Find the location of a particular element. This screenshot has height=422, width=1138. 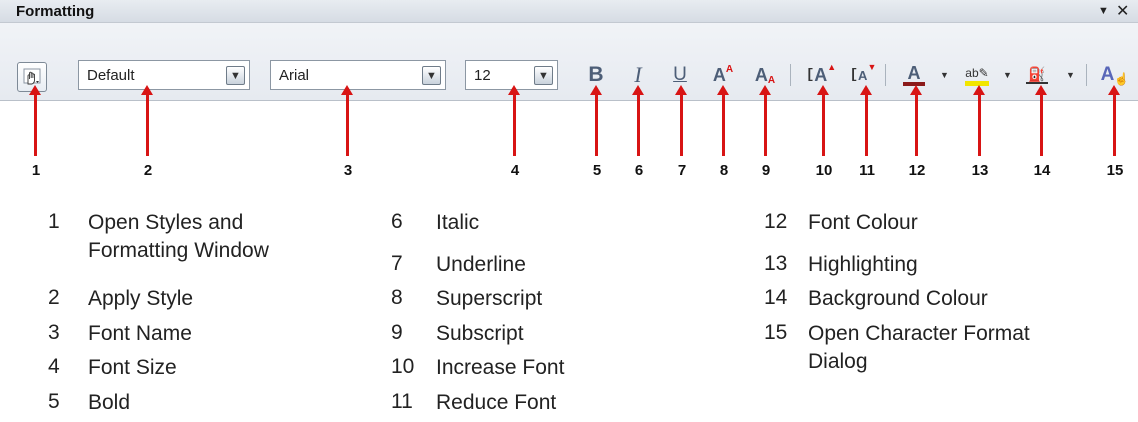

legend-label: Apply Style is located at coordinates (141, 298).